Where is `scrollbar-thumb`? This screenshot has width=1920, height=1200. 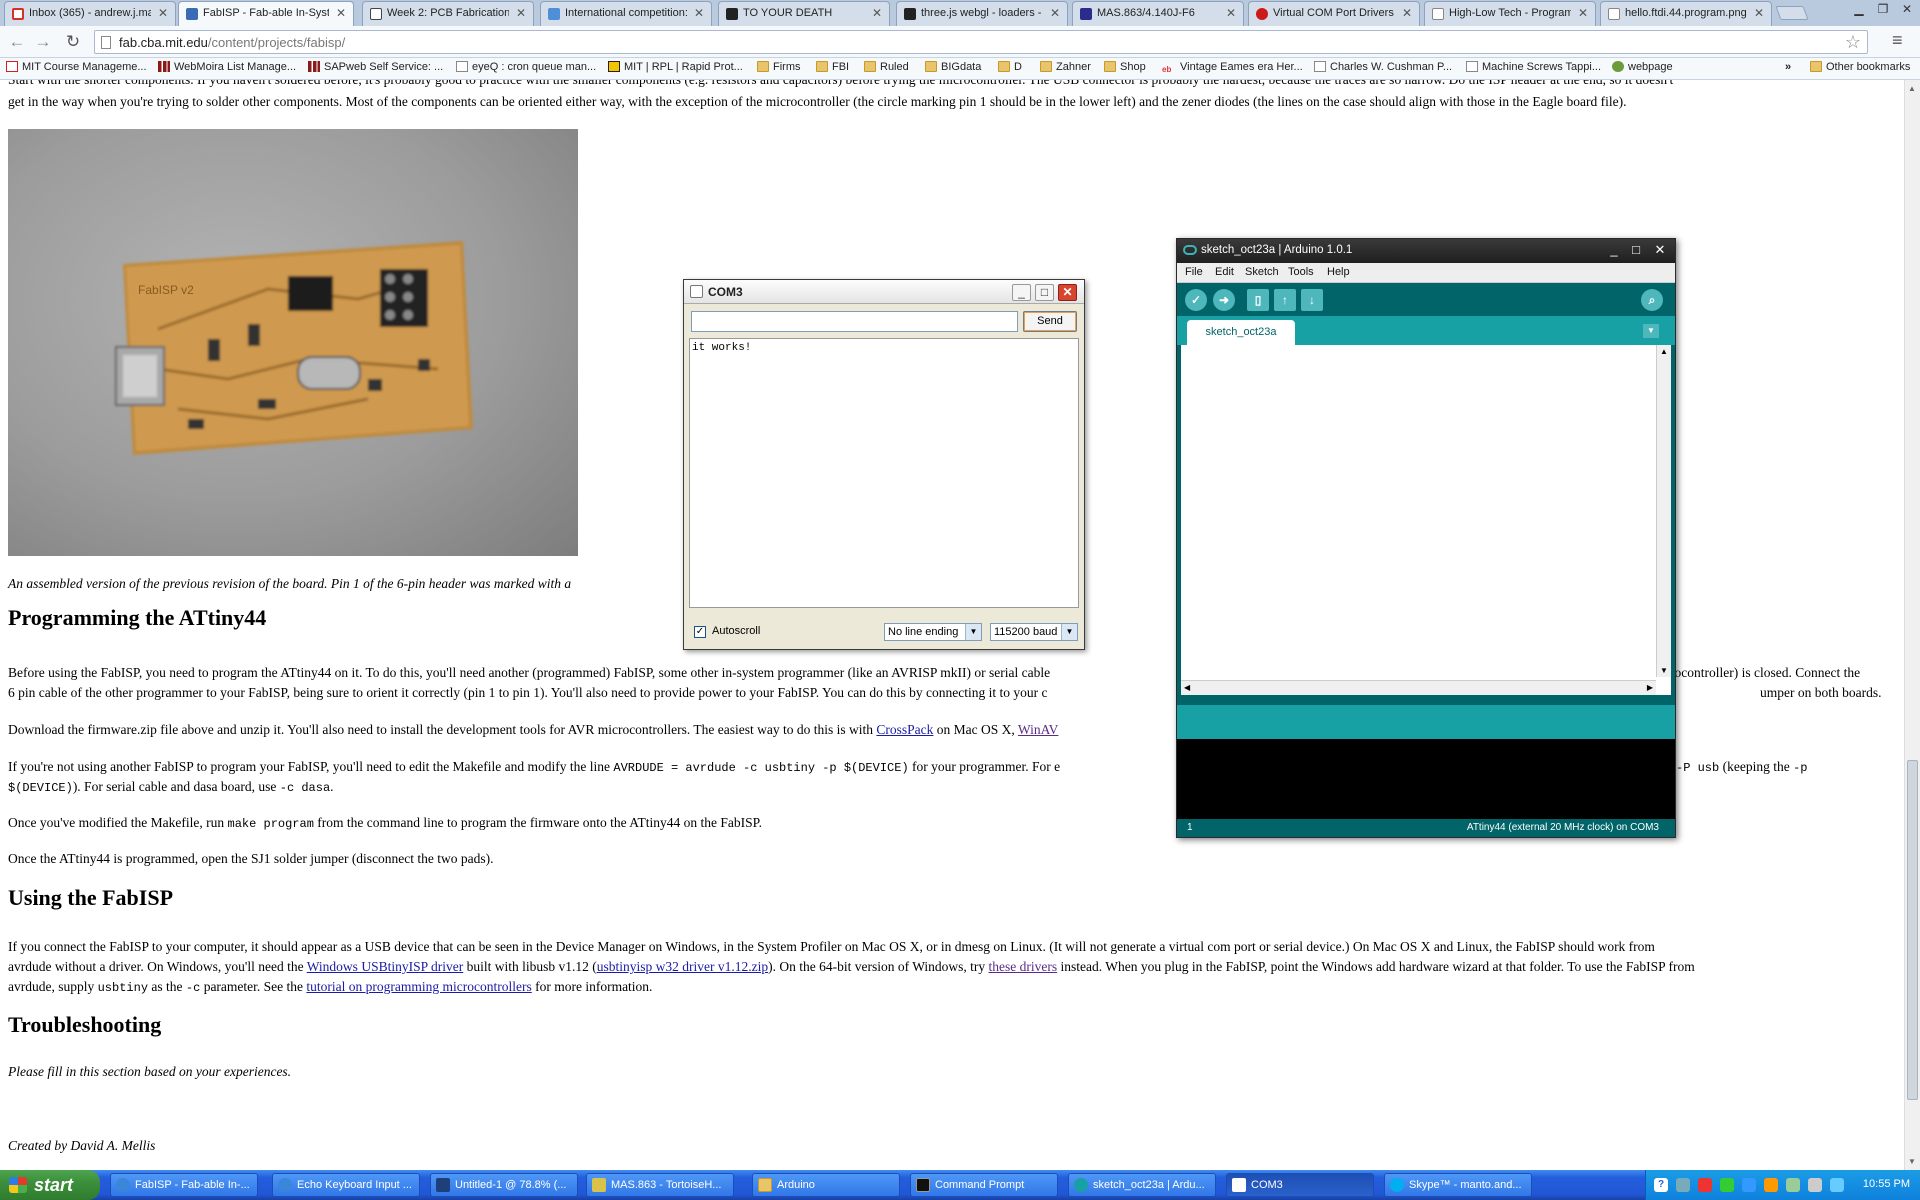 scrollbar-thumb is located at coordinates (1912, 930).